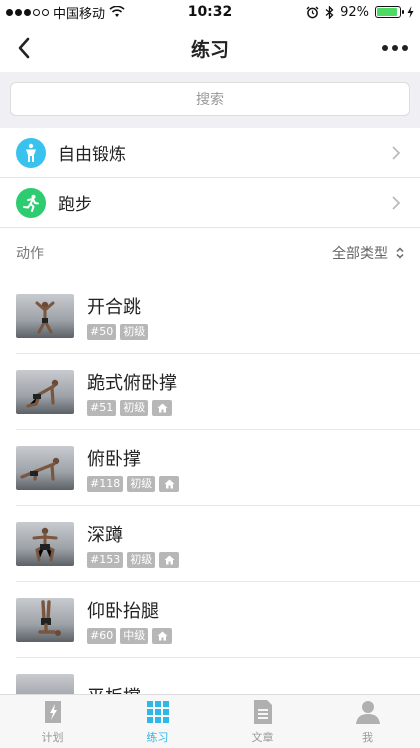  I want to click on battery-icon, so click(389, 12).